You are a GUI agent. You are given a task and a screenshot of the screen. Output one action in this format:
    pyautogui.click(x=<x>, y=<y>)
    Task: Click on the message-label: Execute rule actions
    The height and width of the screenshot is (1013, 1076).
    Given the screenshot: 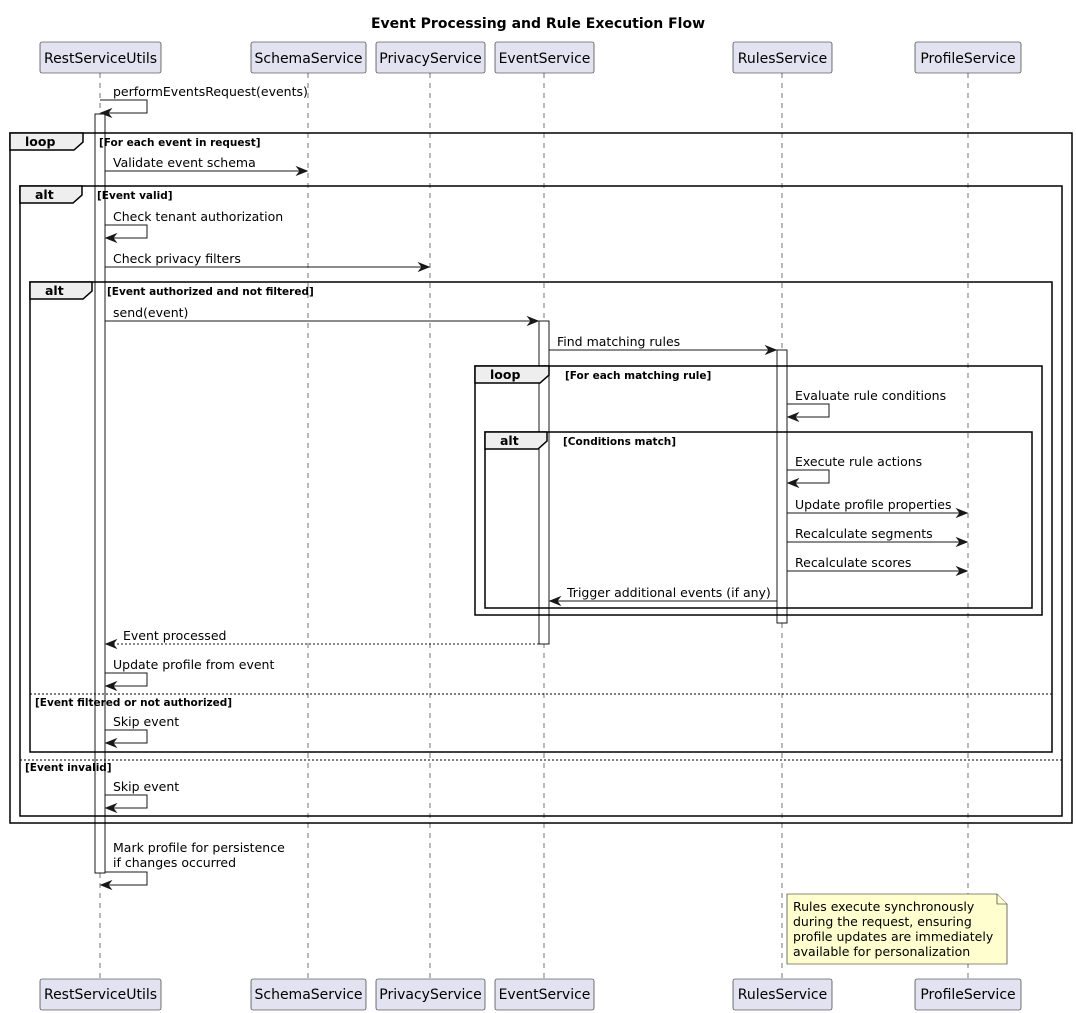 What is the action you would take?
    pyautogui.click(x=858, y=461)
    